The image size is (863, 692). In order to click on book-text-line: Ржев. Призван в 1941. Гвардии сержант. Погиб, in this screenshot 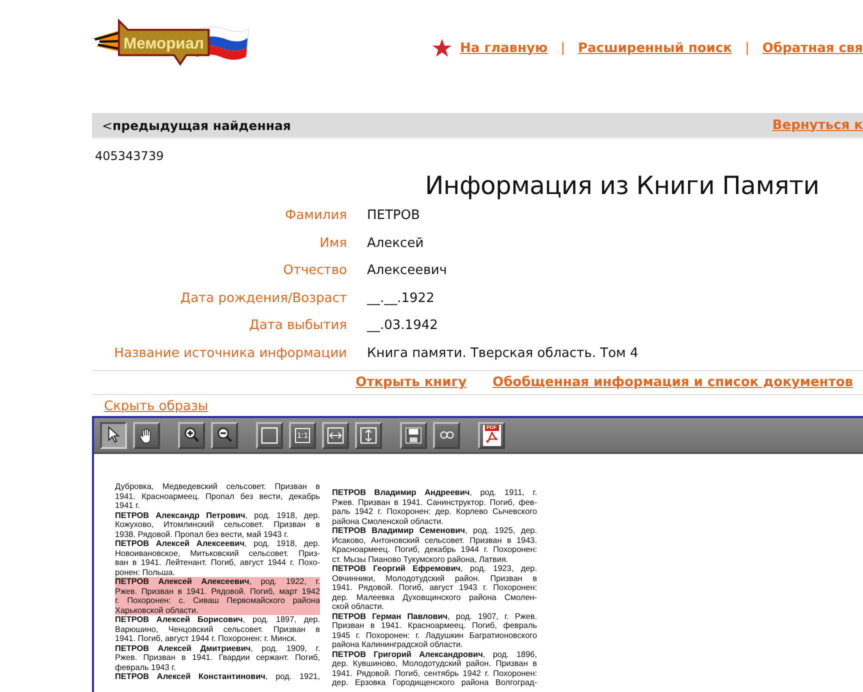, I will do `click(217, 657)`.